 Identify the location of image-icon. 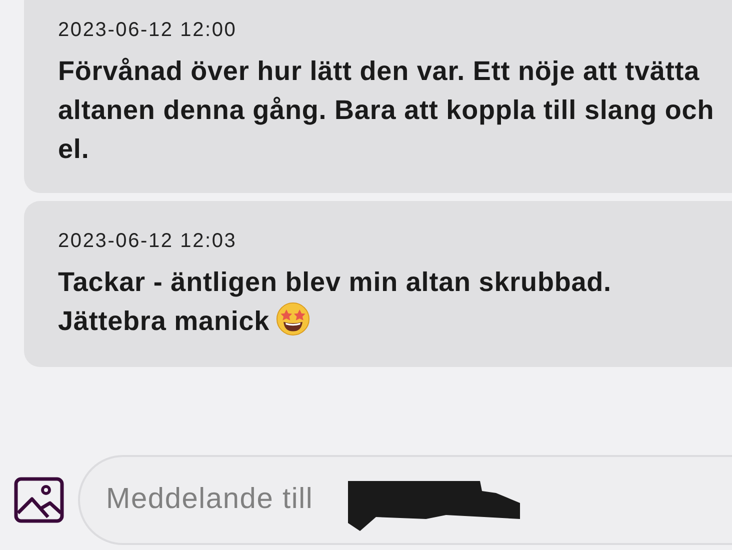
(39, 500).